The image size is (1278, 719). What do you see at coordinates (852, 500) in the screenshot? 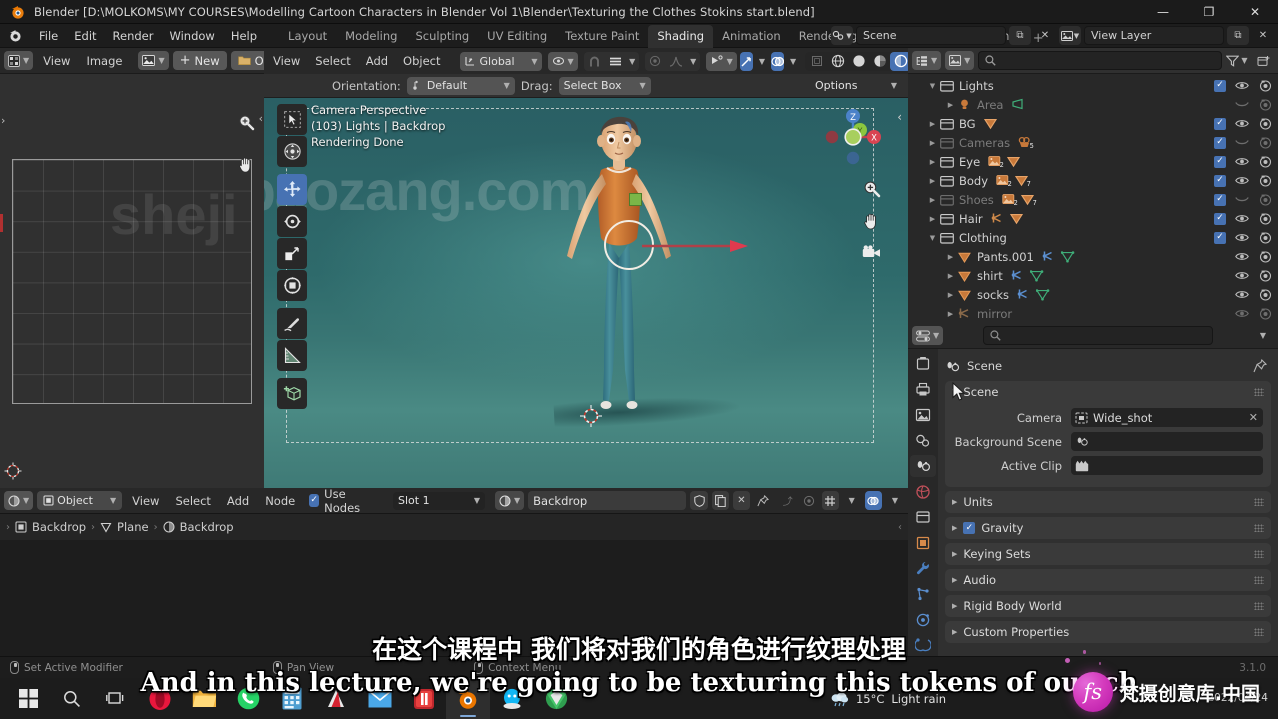
I see `node-snap-dropdown-icon: ▼` at bounding box center [852, 500].